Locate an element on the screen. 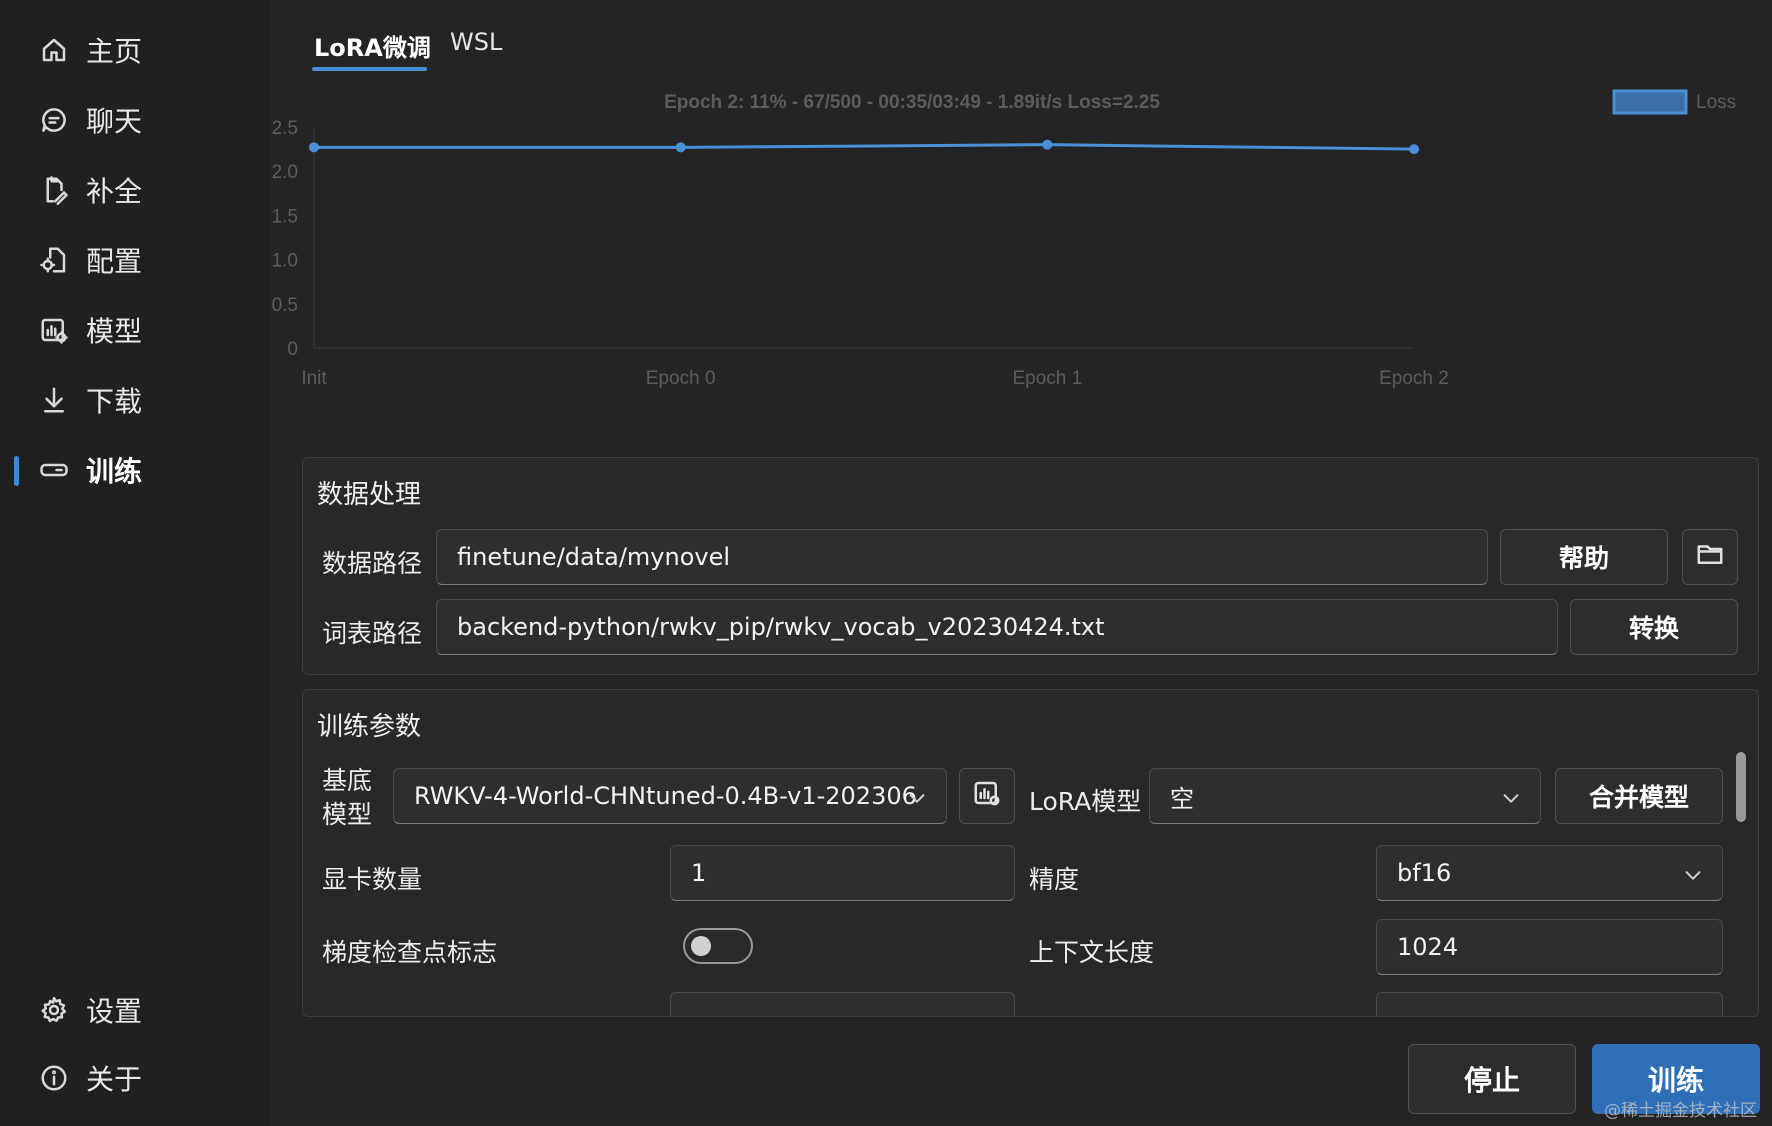 This screenshot has height=1126, width=1772. tab-underline is located at coordinates (369, 69).